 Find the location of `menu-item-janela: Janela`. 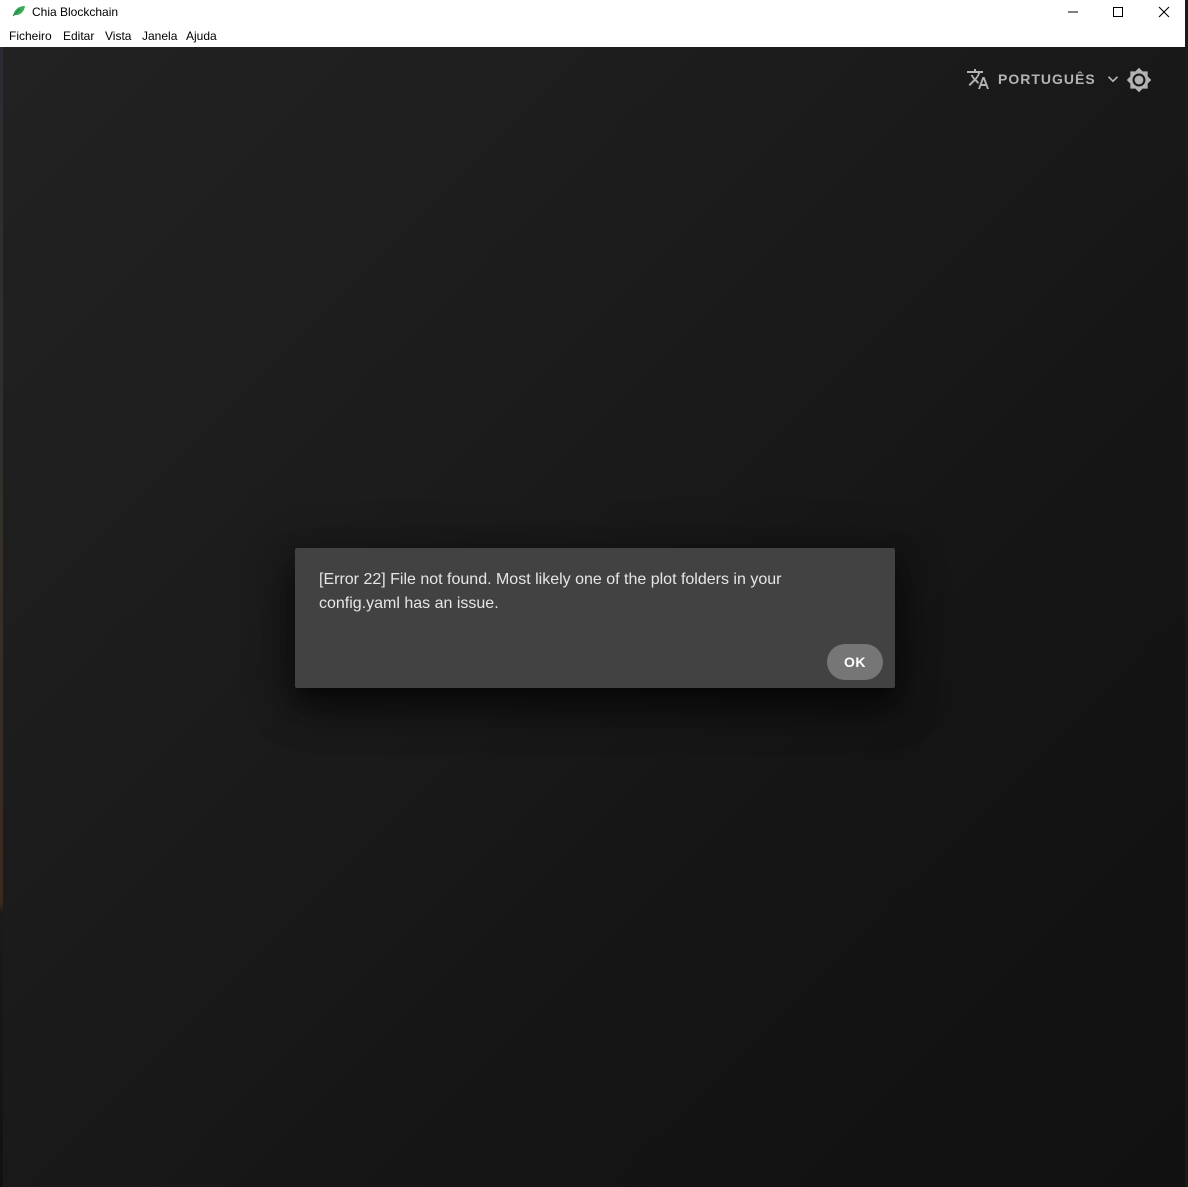

menu-item-janela: Janela is located at coordinates (159, 36).